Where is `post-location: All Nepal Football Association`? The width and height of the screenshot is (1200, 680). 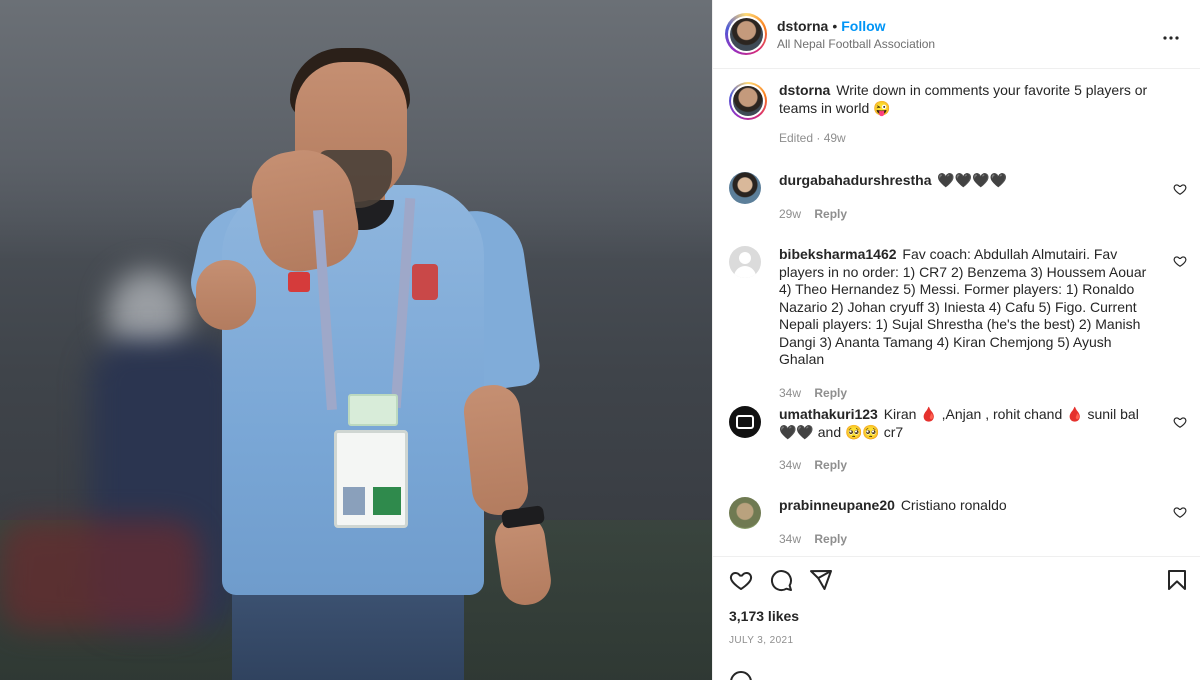
post-location: All Nepal Football Association is located at coordinates (856, 44).